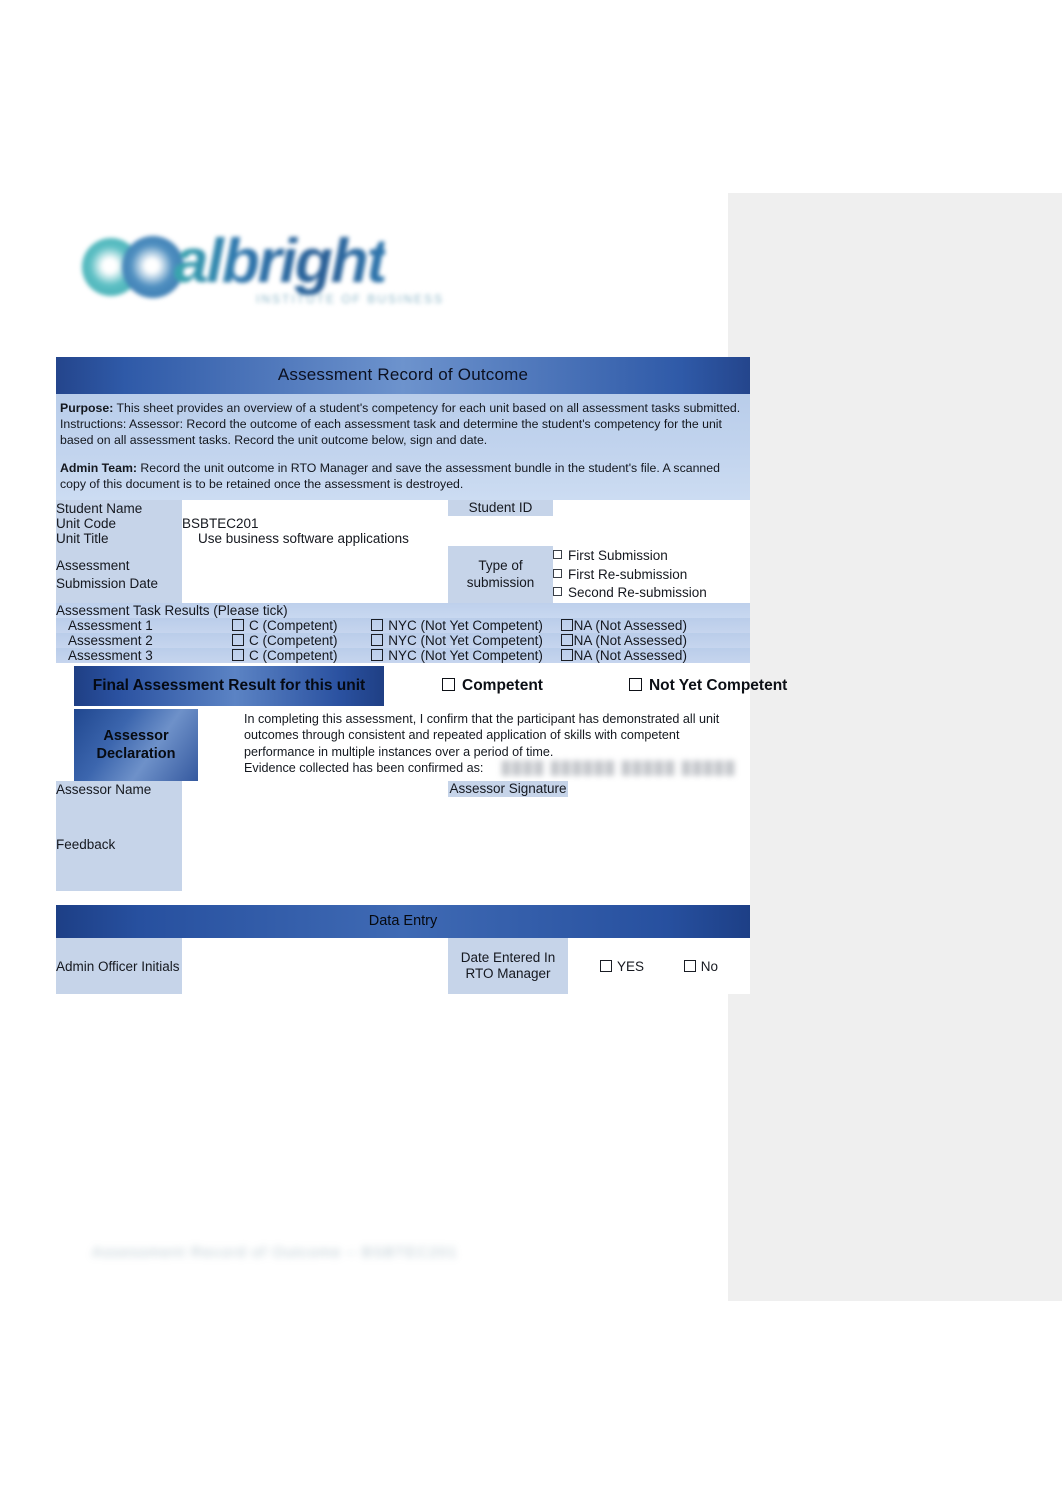 The width and height of the screenshot is (1062, 1506). I want to click on unit-code-value: BSBTEC201, so click(466, 524).